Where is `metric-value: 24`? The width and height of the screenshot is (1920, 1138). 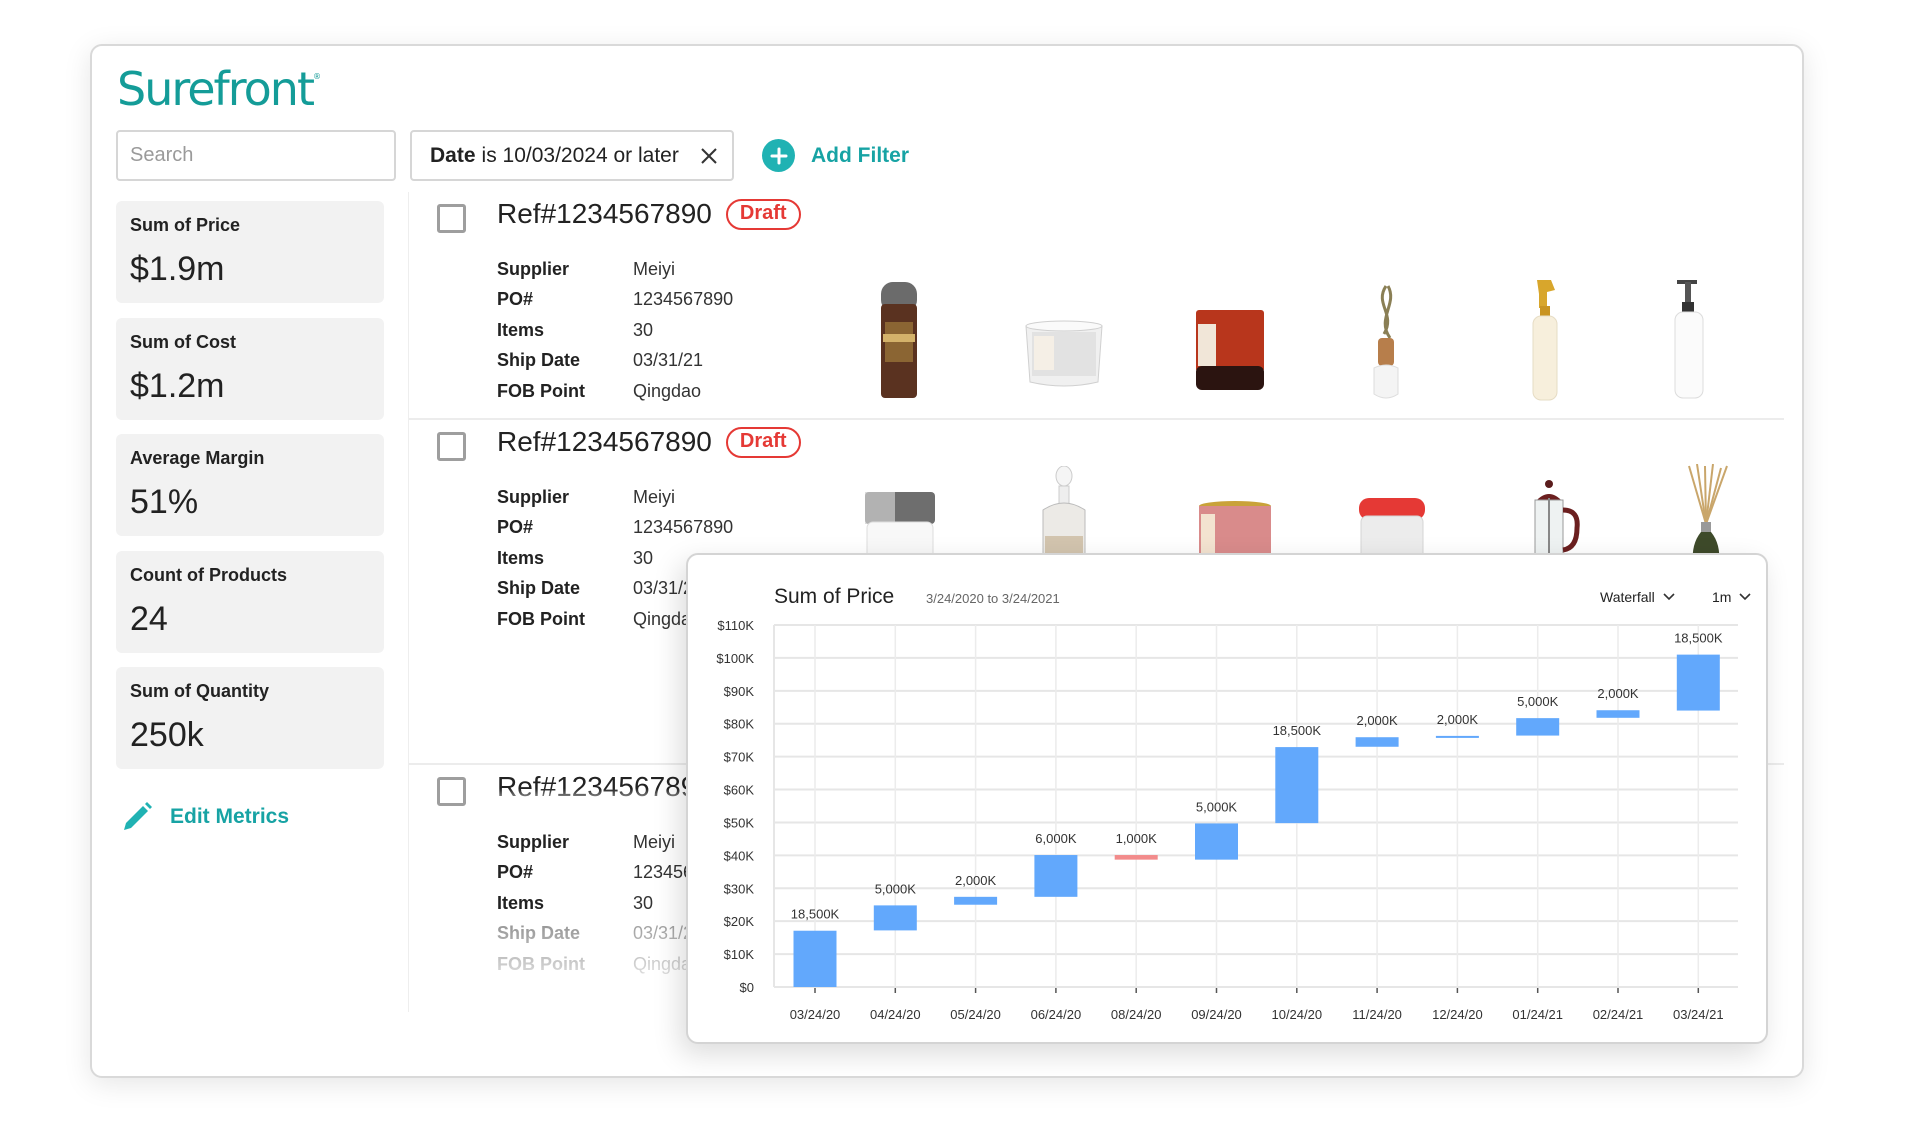 metric-value: 24 is located at coordinates (149, 618).